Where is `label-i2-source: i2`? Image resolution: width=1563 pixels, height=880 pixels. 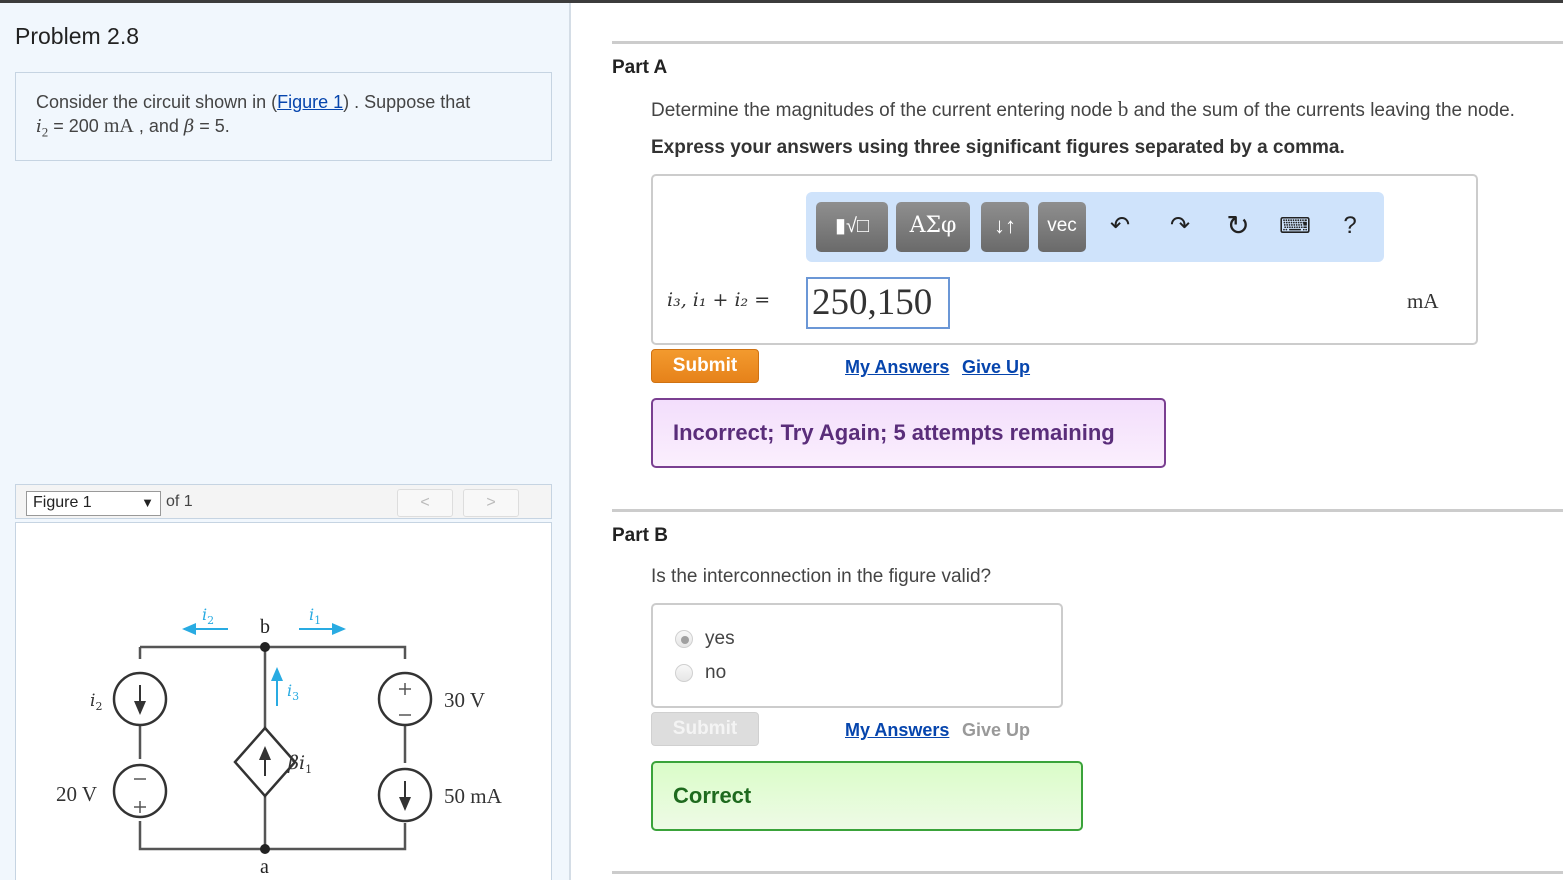
label-i2-source: i2 is located at coordinates (96, 702).